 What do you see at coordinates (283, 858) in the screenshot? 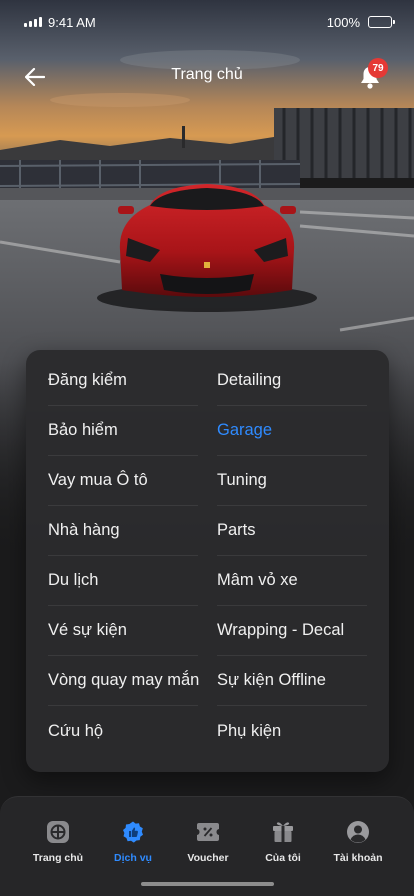
I see `nav-label-cua-toi: Của tôi` at bounding box center [283, 858].